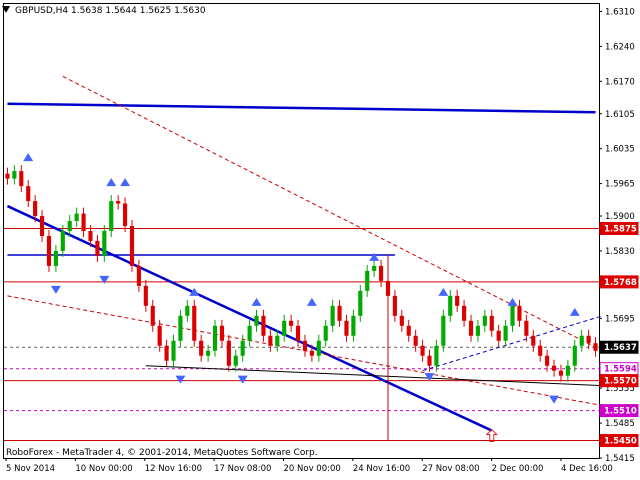  What do you see at coordinates (312, 469) in the screenshot?
I see `time-tick-label: 20 Nov 00:00` at bounding box center [312, 469].